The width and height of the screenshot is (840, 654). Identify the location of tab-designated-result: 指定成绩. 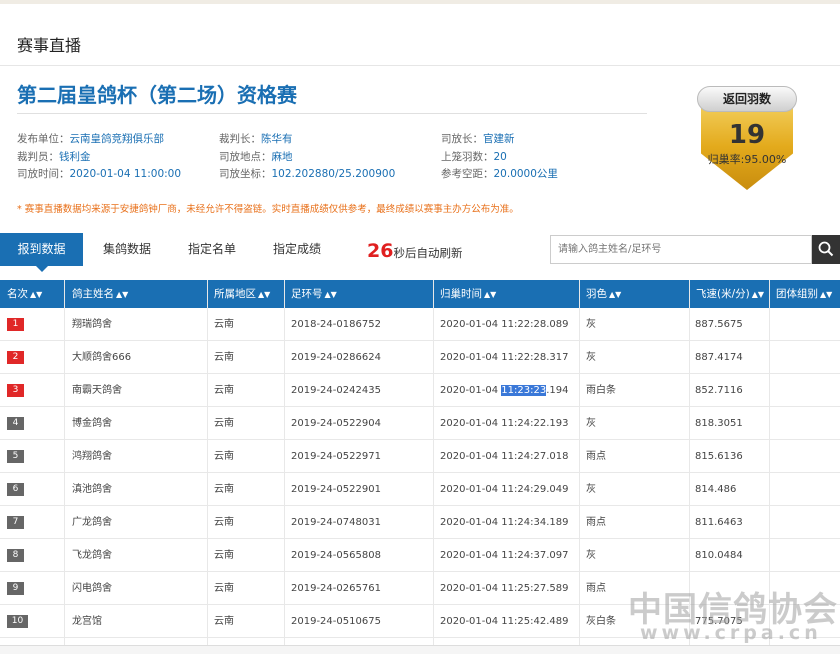
(297, 249).